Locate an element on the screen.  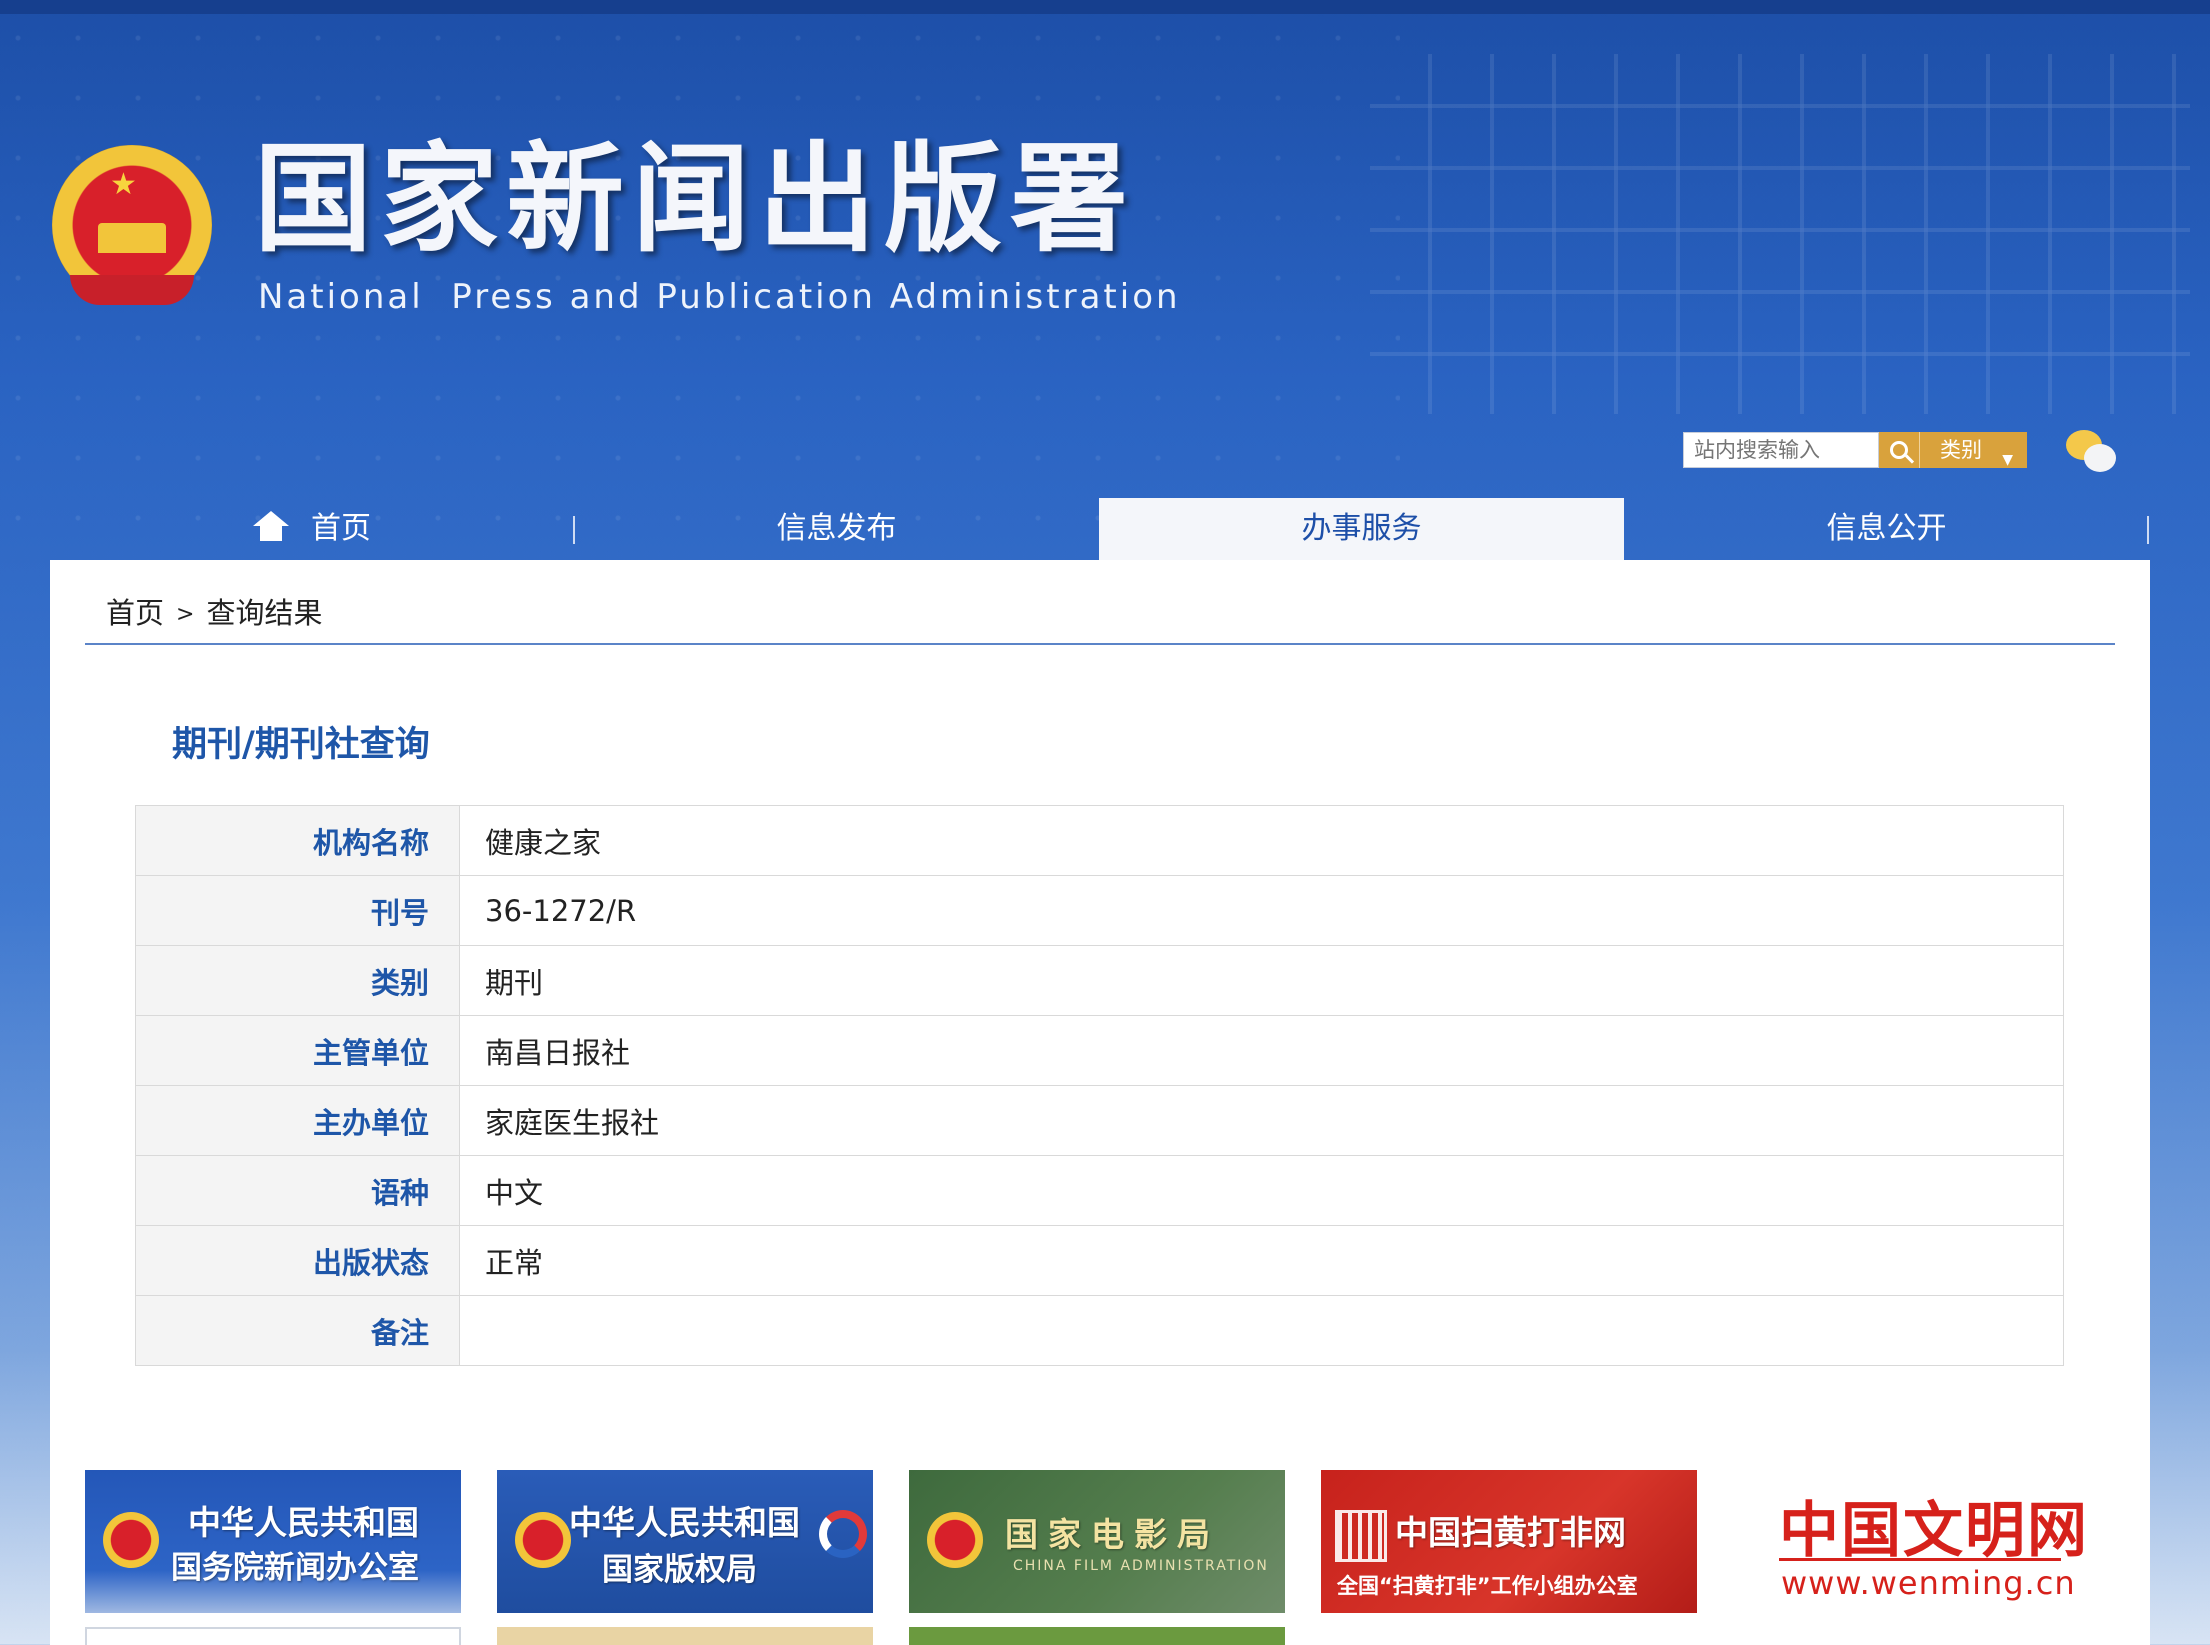
row-label: 刊号 is located at coordinates (297, 910).